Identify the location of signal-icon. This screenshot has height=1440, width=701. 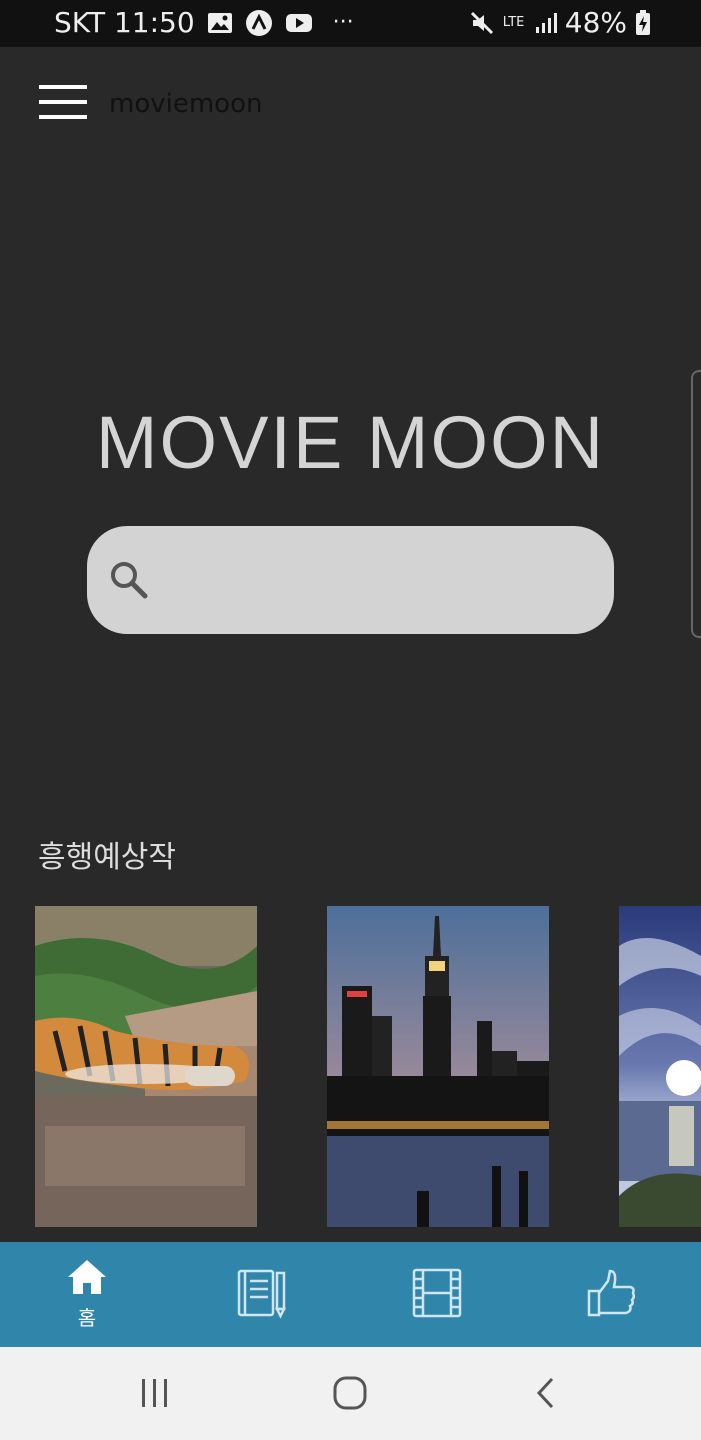
(546, 23).